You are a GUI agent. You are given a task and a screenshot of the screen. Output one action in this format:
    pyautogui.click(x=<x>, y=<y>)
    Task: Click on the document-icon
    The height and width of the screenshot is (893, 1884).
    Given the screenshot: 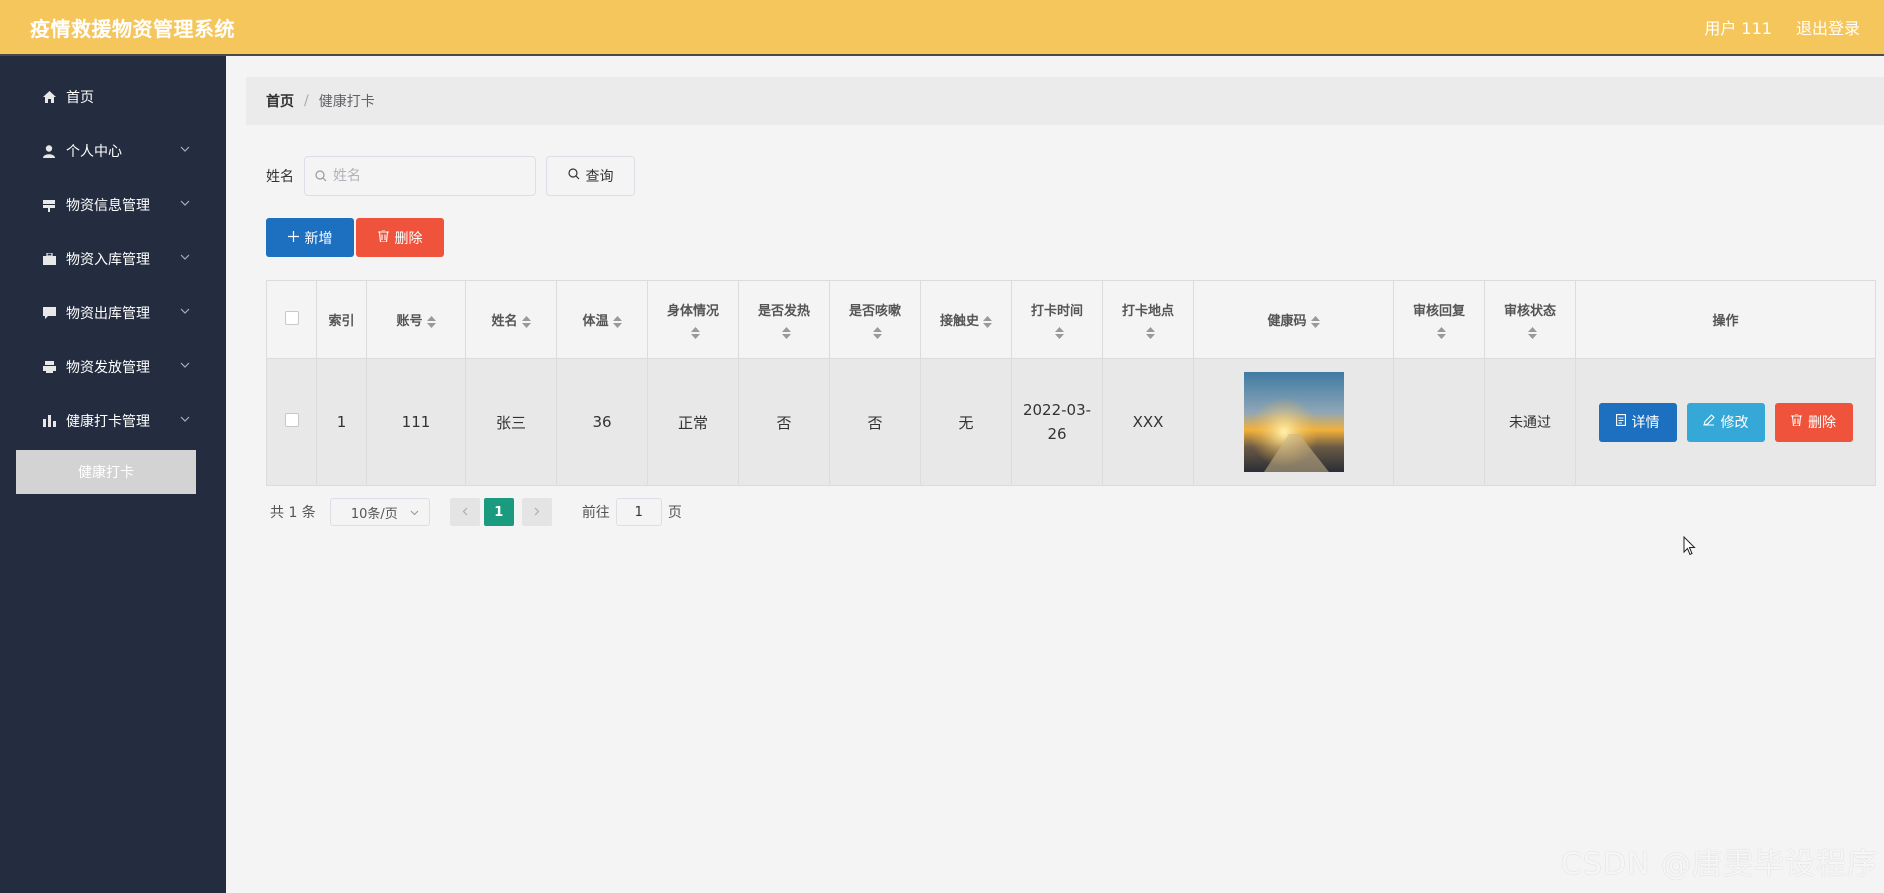 What is the action you would take?
    pyautogui.click(x=1620, y=422)
    